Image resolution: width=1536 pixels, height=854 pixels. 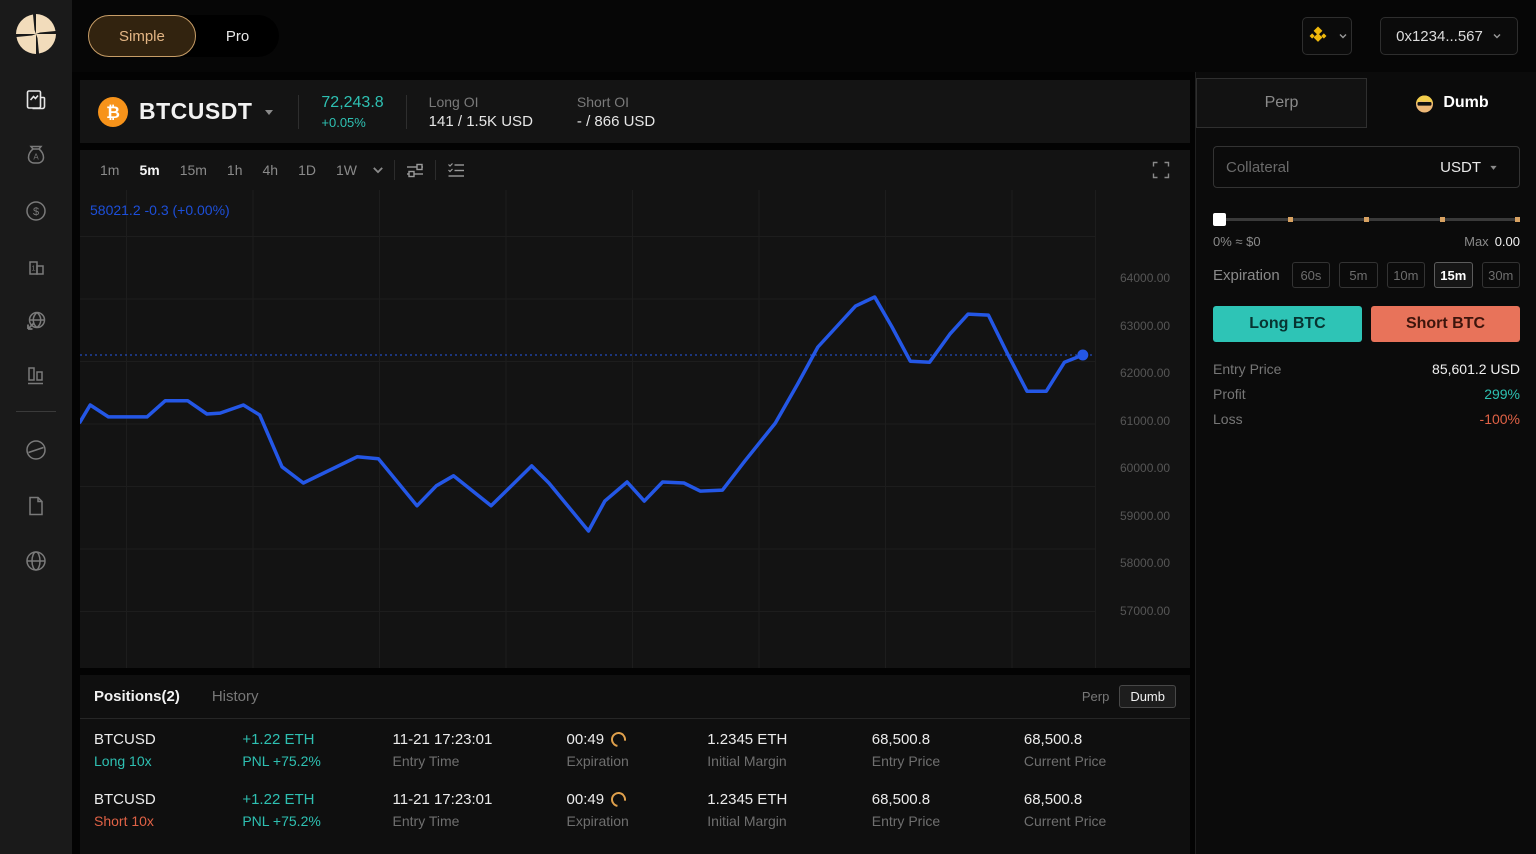 What do you see at coordinates (36, 155) in the screenshot?
I see `sidebar-item-rewards: A` at bounding box center [36, 155].